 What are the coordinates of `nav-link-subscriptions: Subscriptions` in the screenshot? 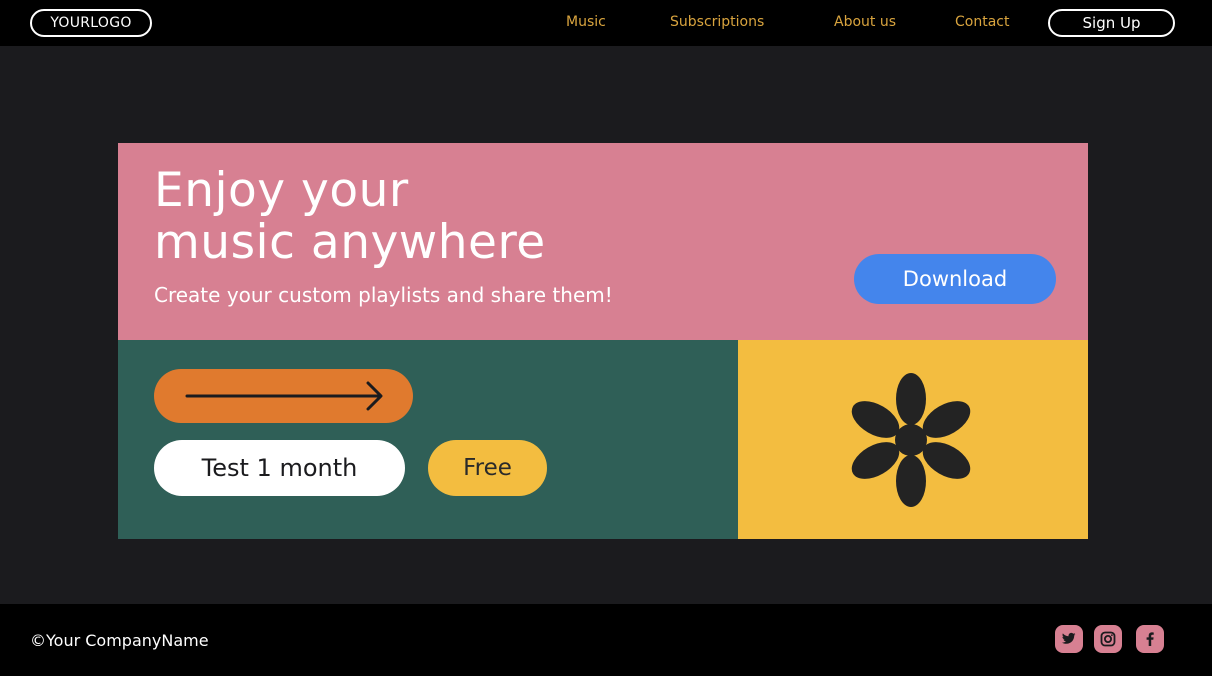 It's located at (717, 22).